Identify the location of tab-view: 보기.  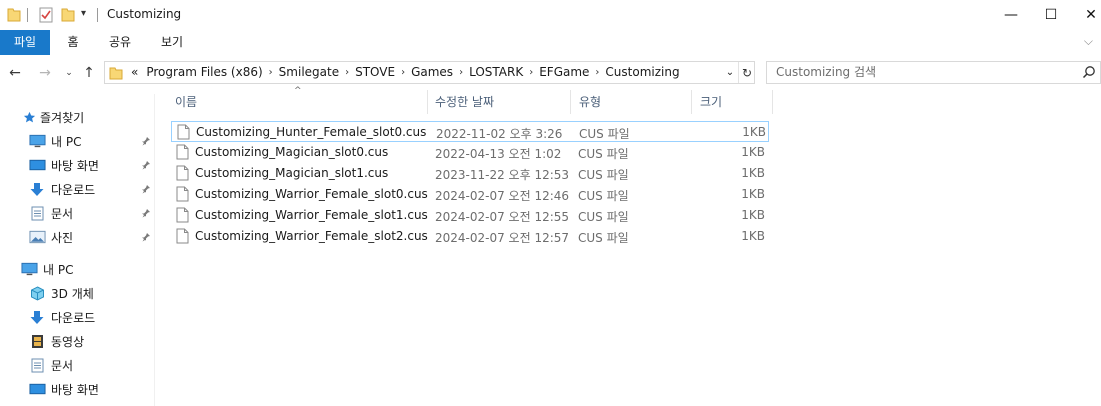
(172, 42).